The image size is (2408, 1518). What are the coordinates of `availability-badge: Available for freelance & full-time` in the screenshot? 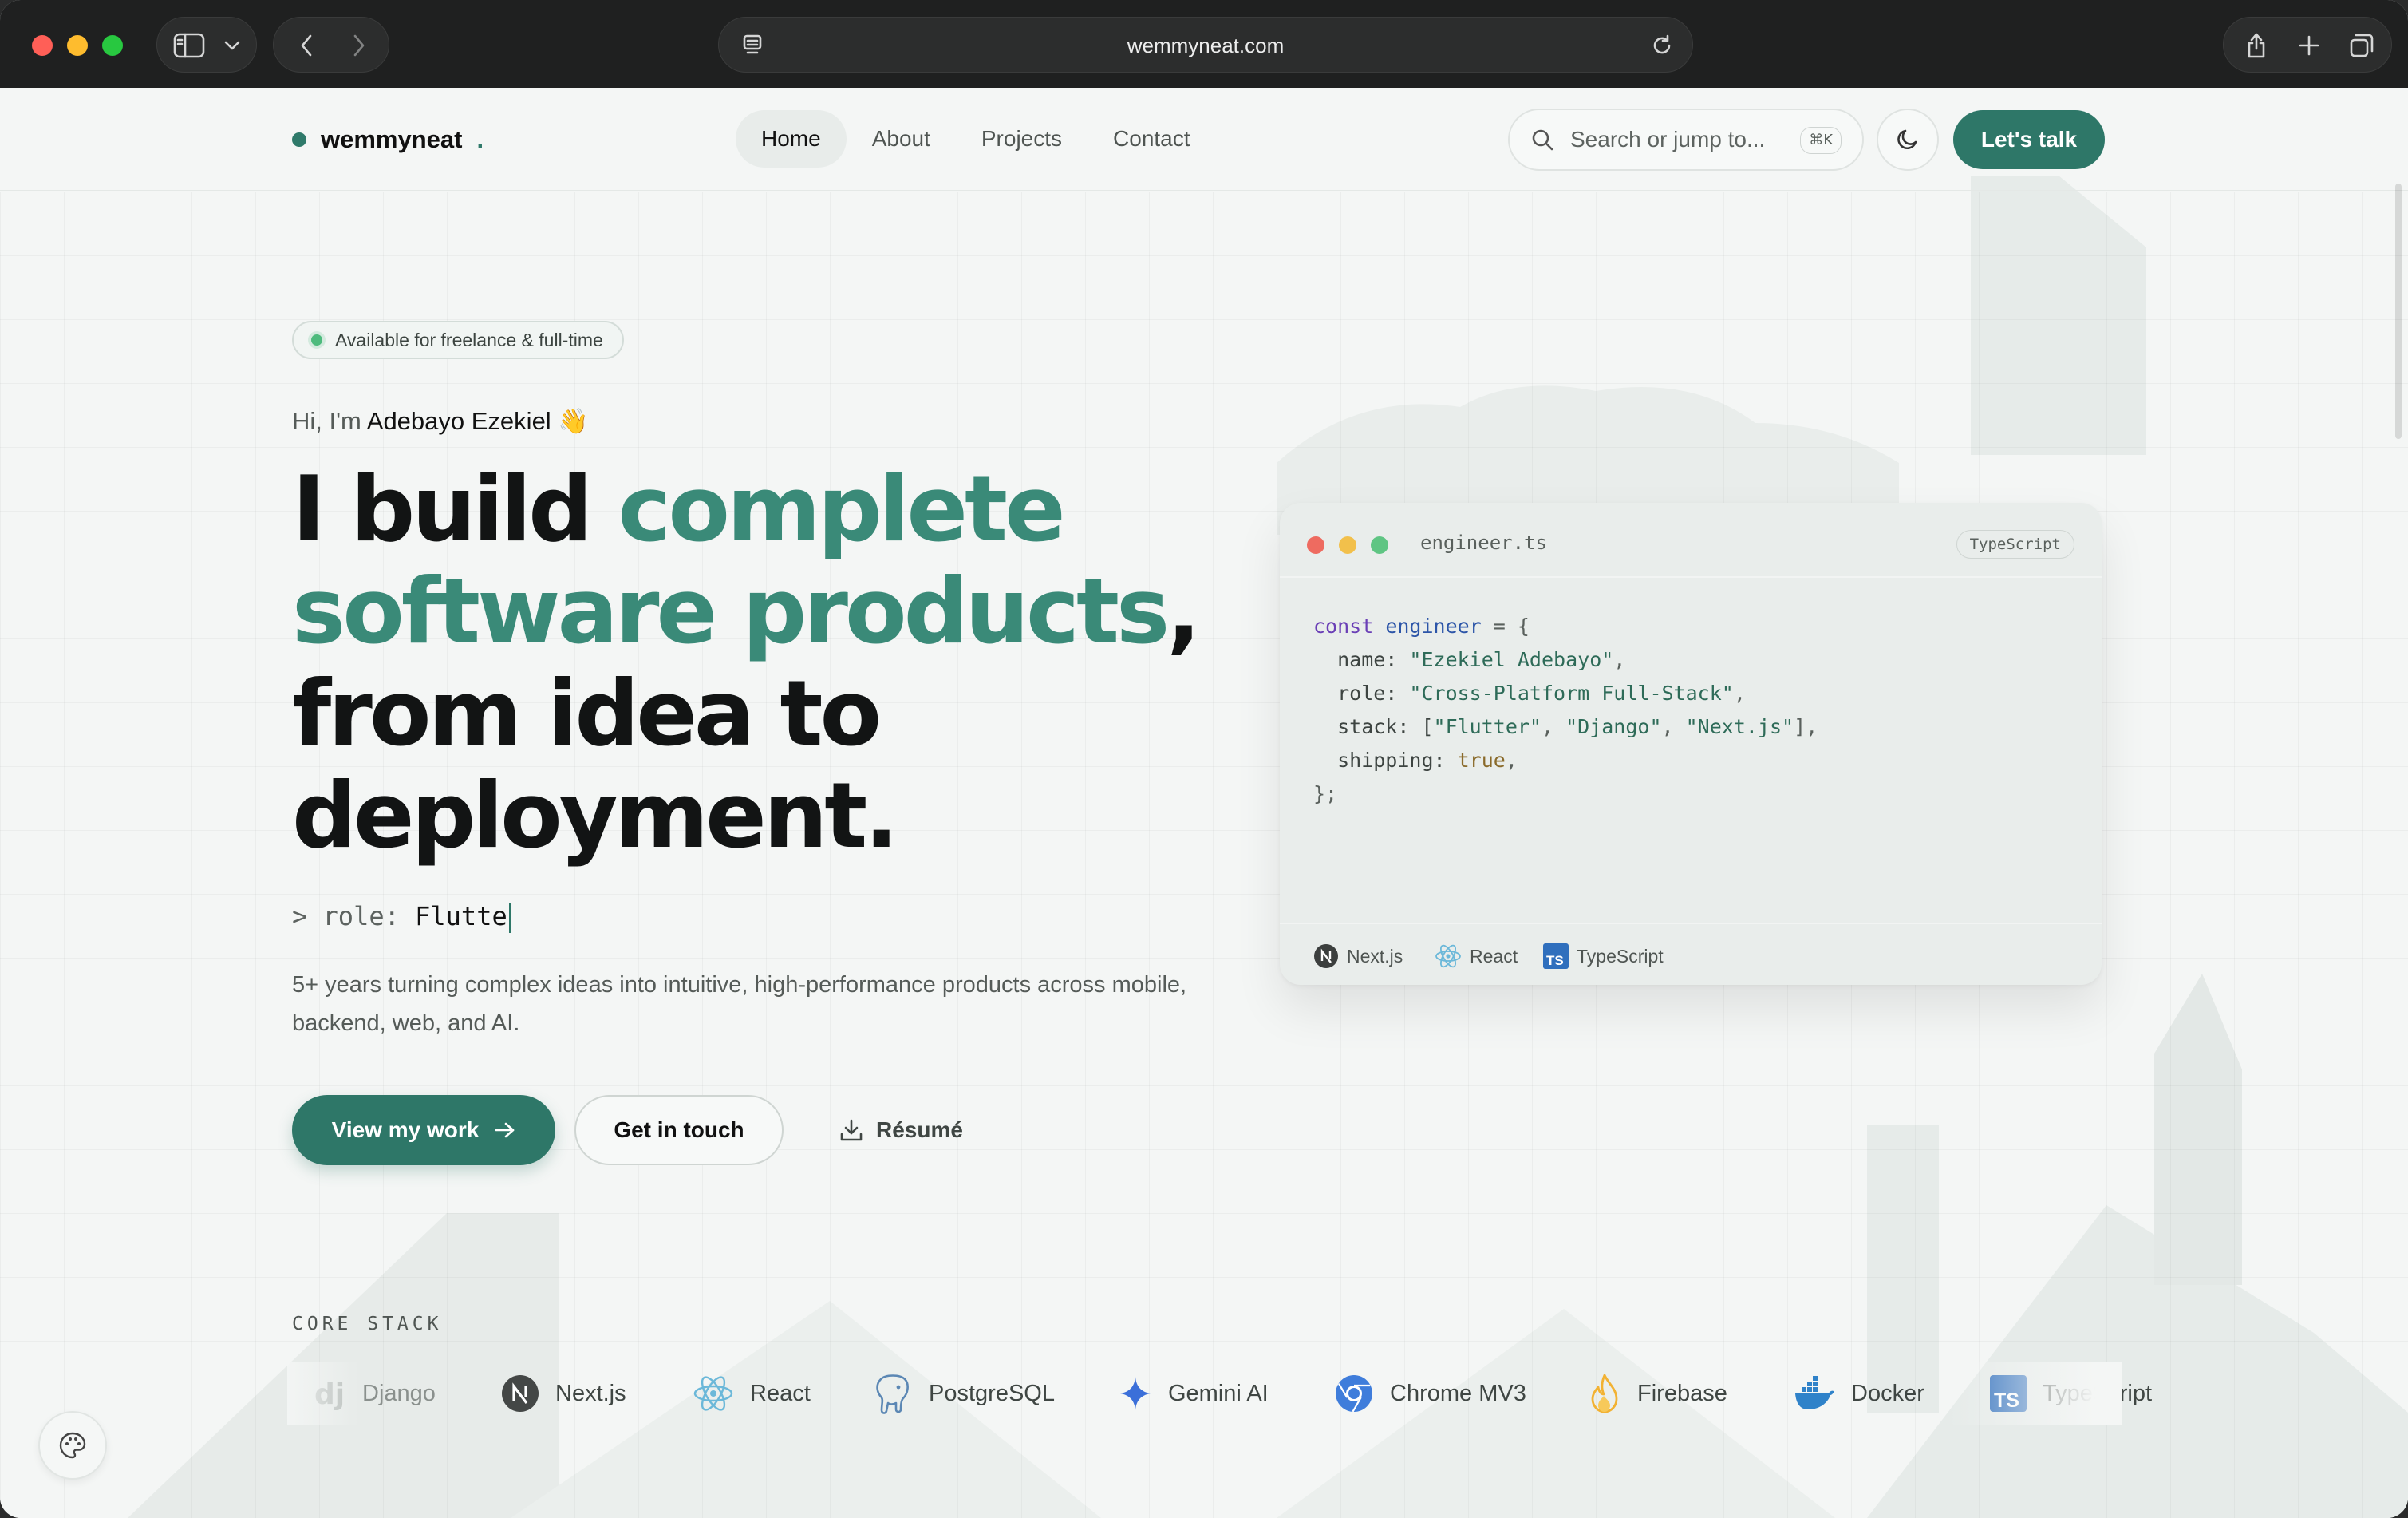 It's located at (458, 340).